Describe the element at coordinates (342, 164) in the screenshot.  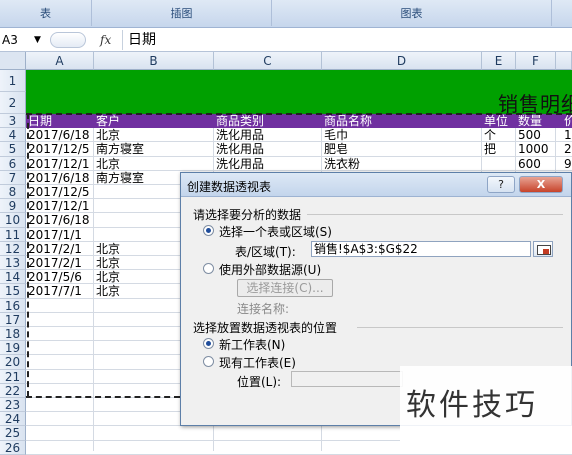
I see `cell-product-row-6: 洗衣粉` at that location.